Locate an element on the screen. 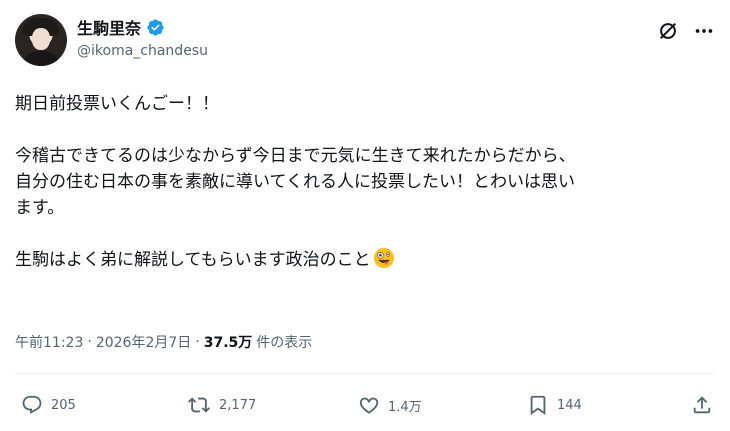 Image resolution: width=730 pixels, height=431 pixels. tweet-metadata: 午前11:23 · 2026年2月7日 · 37.5万 件の表示 is located at coordinates (163, 342).